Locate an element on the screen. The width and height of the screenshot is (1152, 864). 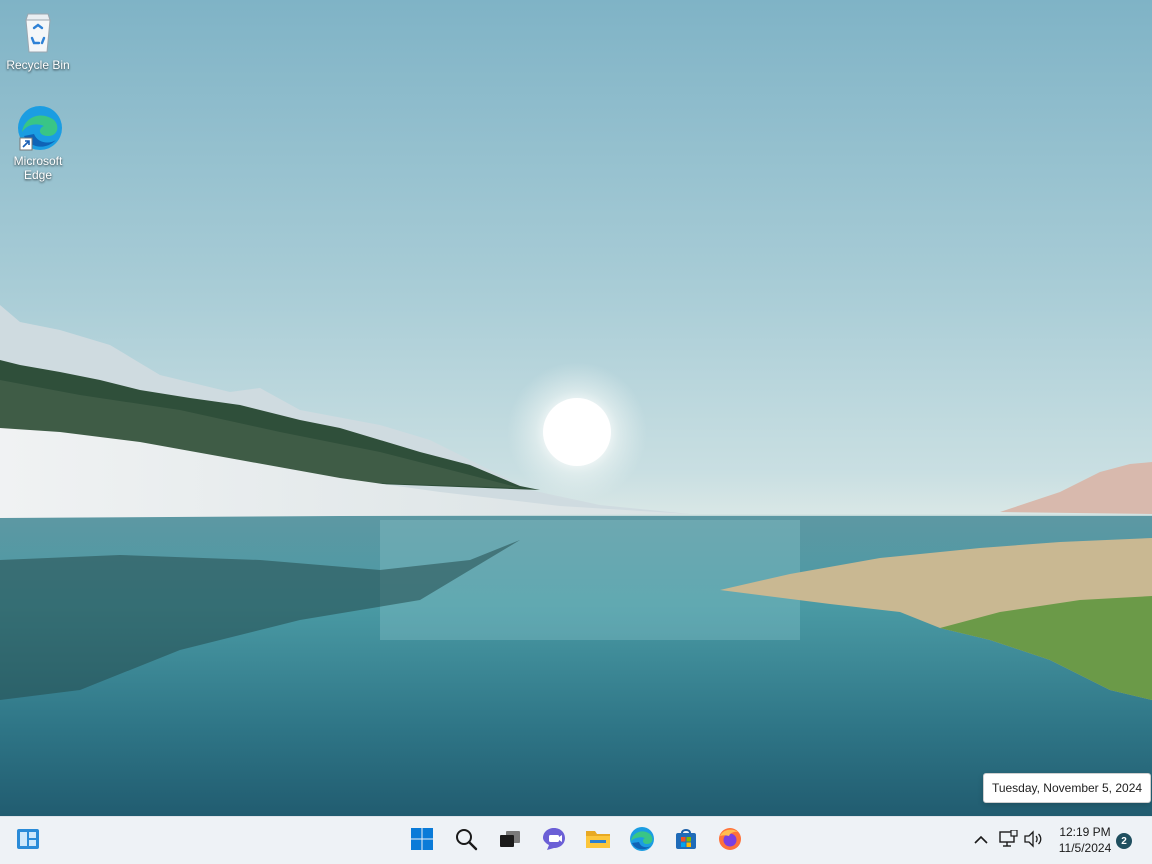
store-button is located at coordinates (686, 841).